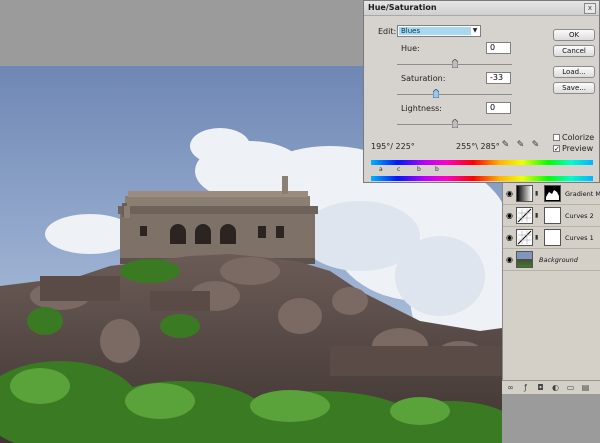 This screenshot has height=443, width=600. Describe the element at coordinates (423, 78) in the screenshot. I see `saturation-label: Saturation:` at that location.